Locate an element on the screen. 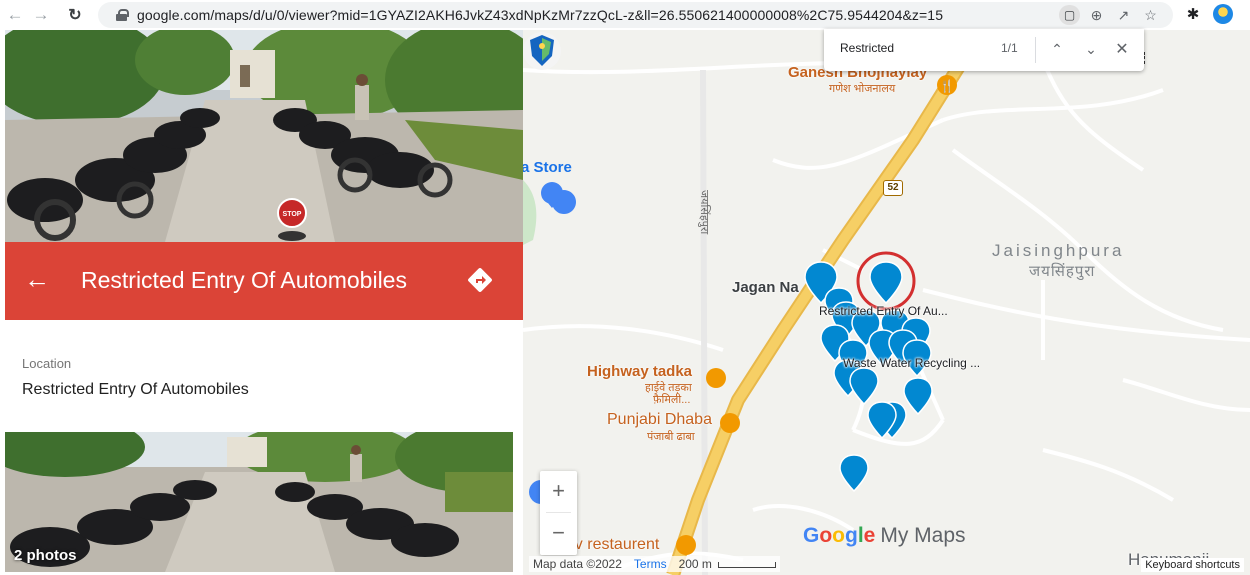 This screenshot has height=575, width=1250. lock-icon is located at coordinates (122, 15).